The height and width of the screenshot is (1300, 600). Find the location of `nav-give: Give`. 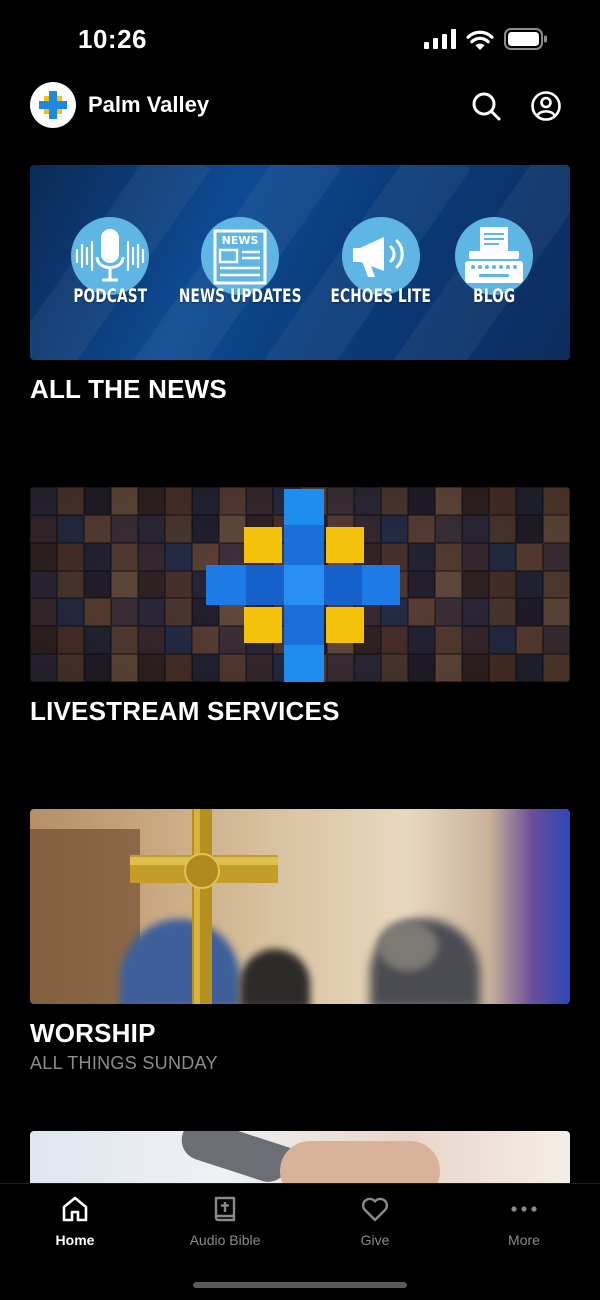

nav-give: Give is located at coordinates (375, 1221).